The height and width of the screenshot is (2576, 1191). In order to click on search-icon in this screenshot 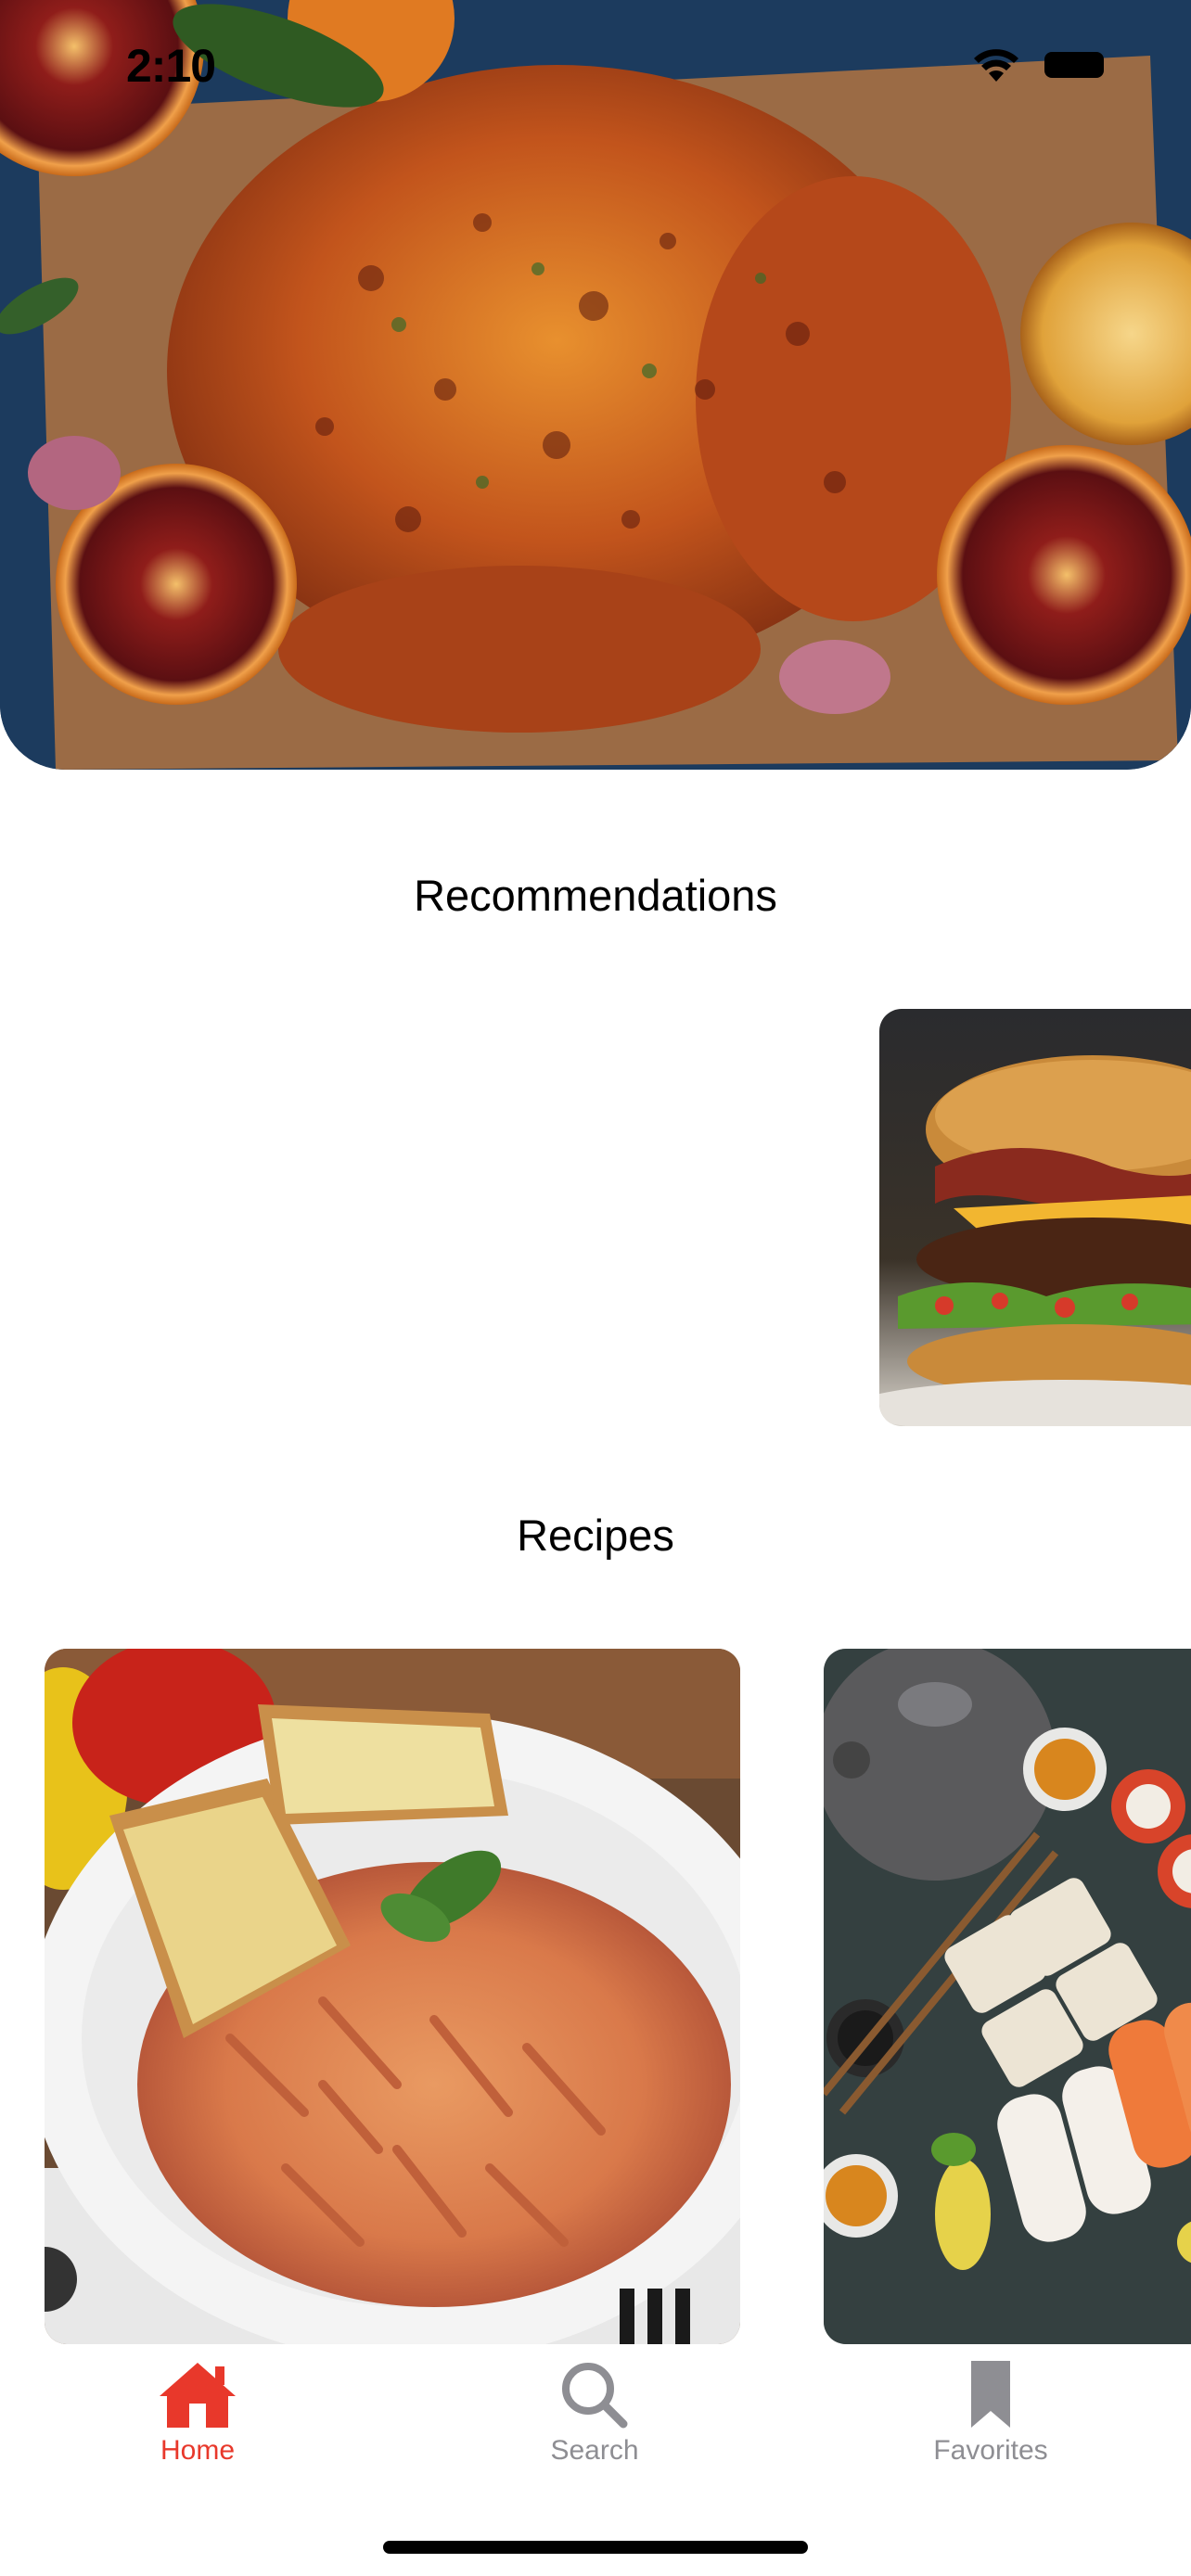, I will do `click(595, 2396)`.